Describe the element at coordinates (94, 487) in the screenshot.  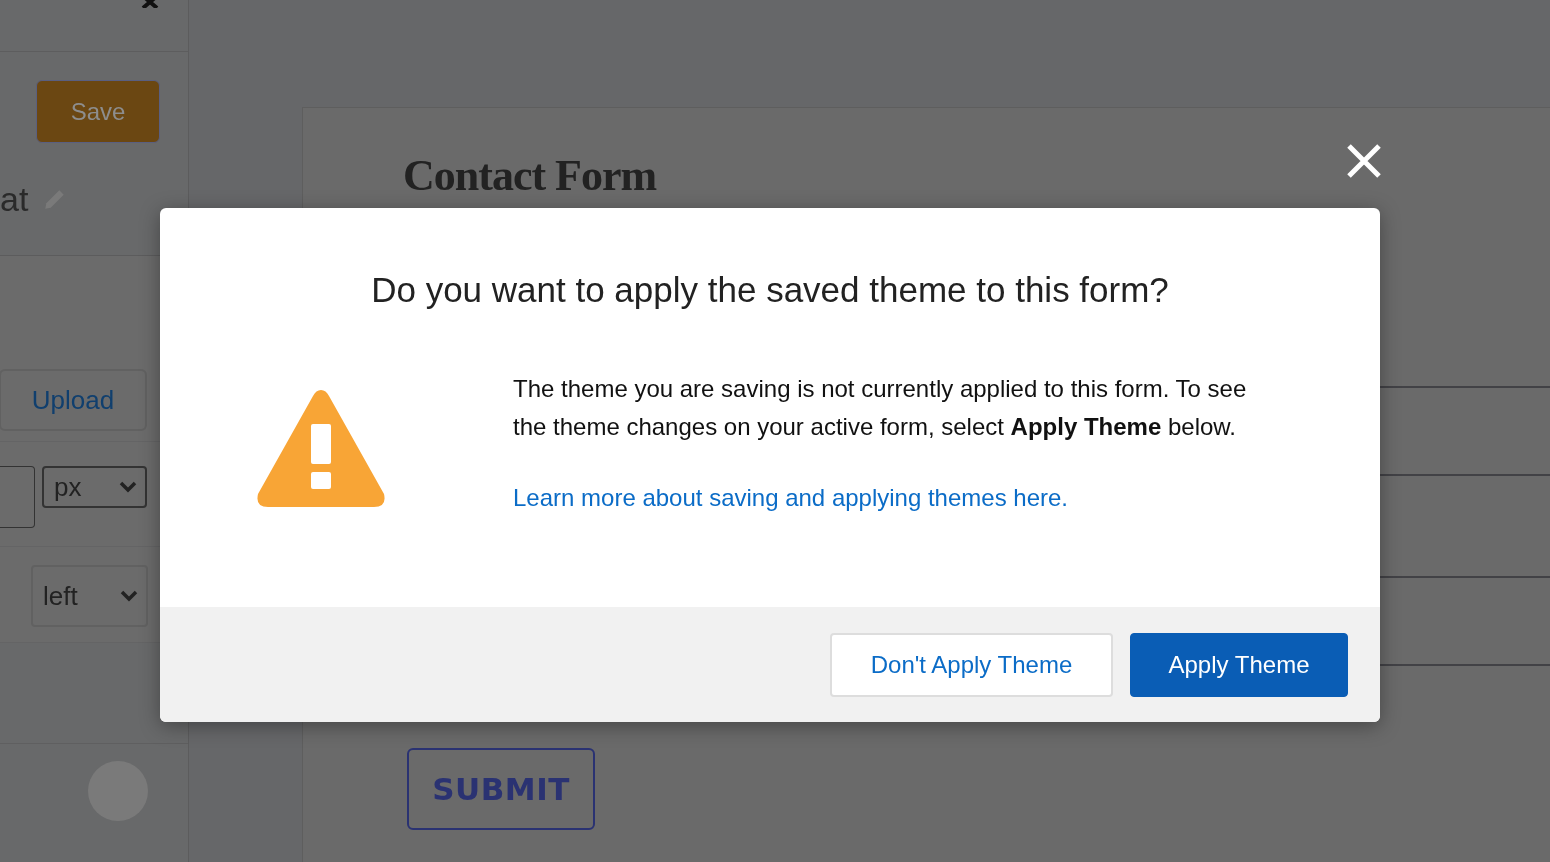
I see `unit-select: px` at that location.